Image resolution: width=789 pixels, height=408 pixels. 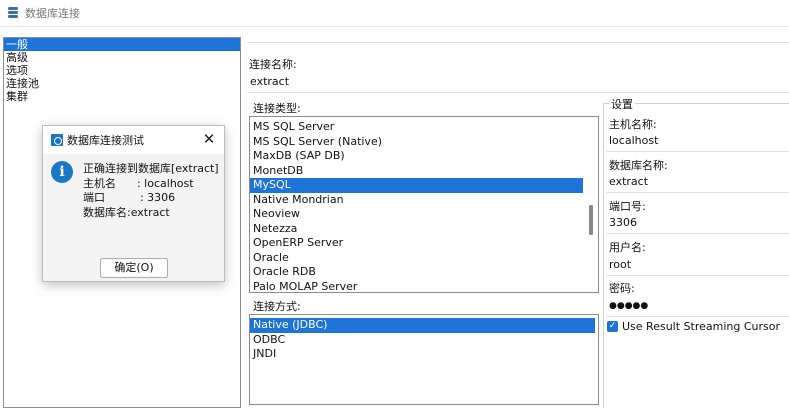 What do you see at coordinates (518, 42) in the screenshot?
I see `divider` at bounding box center [518, 42].